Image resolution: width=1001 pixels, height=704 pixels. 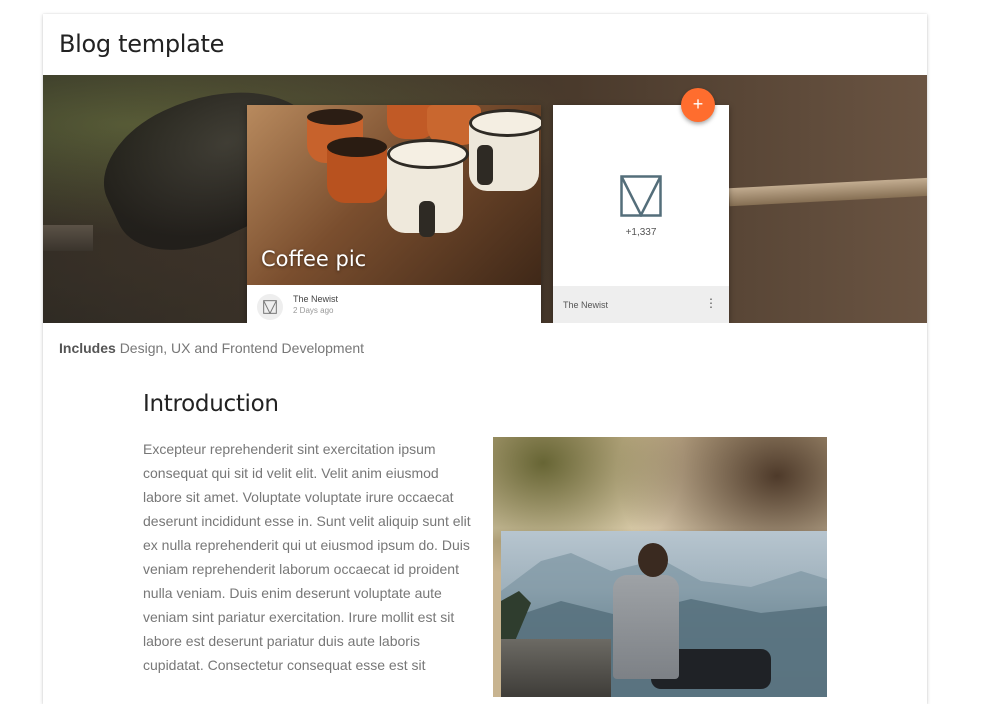 I want to click on photo-card: Coffee pic The Newist 2 Days ago, so click(x=394, y=214).